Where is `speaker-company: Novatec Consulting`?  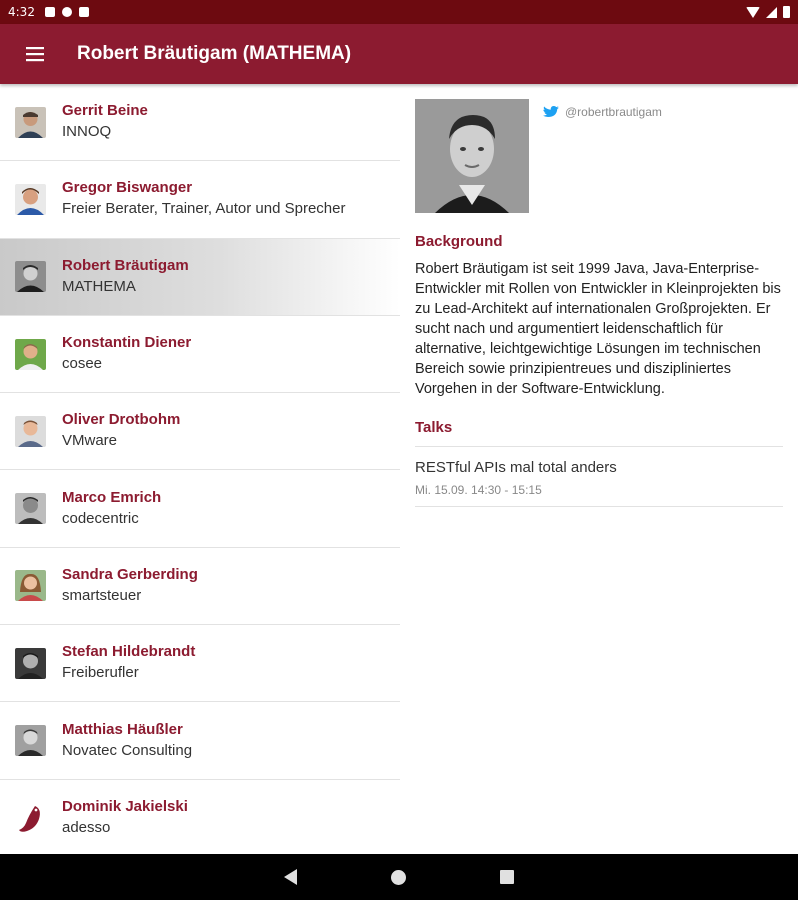 speaker-company: Novatec Consulting is located at coordinates (127, 750).